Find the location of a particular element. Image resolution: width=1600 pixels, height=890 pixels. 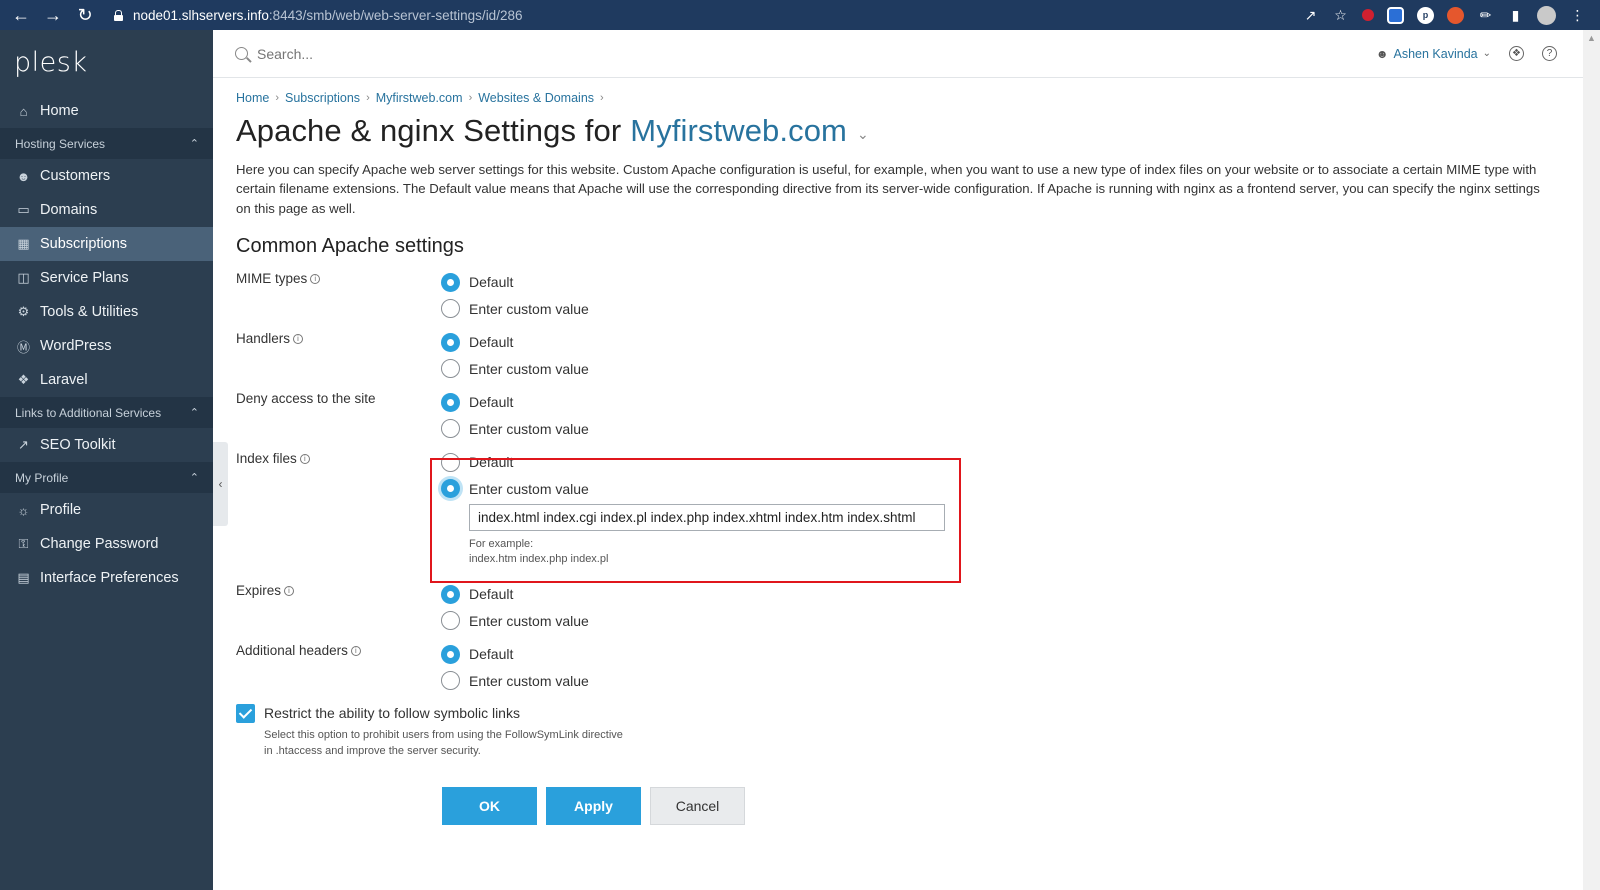

breadcrumb-subscriptions: Subscriptions is located at coordinates (322, 98).